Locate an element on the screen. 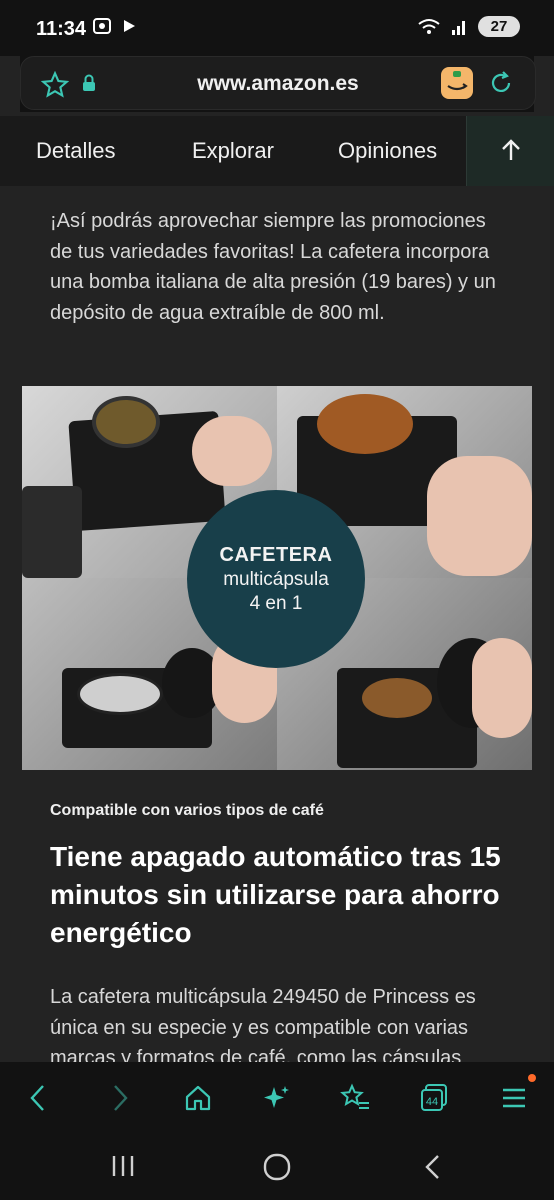 The width and height of the screenshot is (554, 1200). chevron-right-icon is located at coordinates (121, 1098).